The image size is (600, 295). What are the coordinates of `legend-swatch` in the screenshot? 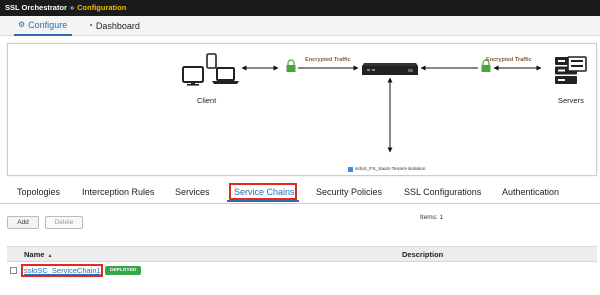 It's located at (350, 169).